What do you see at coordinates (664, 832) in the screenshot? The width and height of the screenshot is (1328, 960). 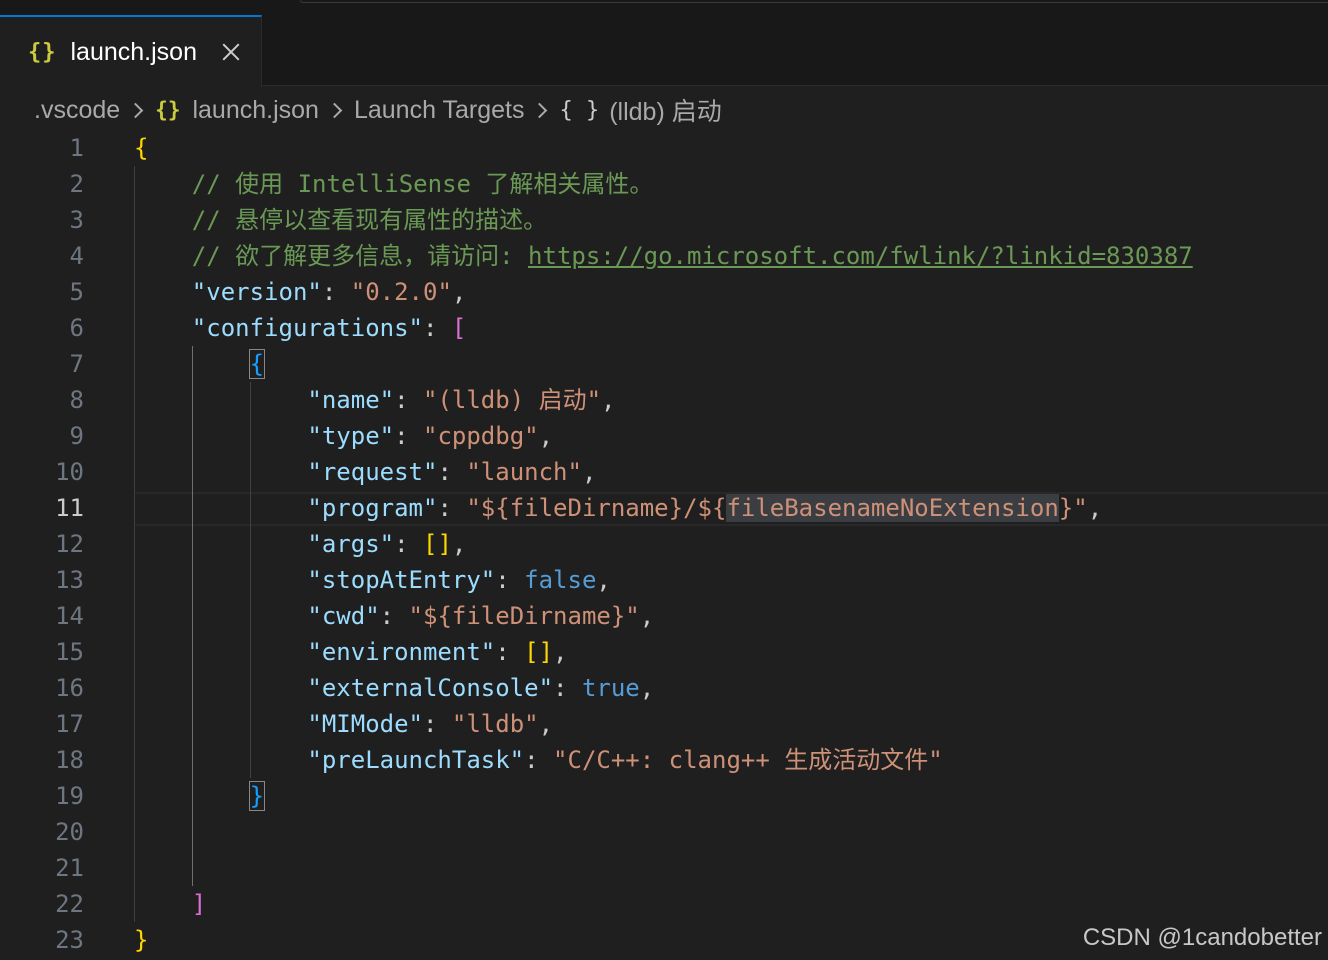 I see `code-line: 20` at bounding box center [664, 832].